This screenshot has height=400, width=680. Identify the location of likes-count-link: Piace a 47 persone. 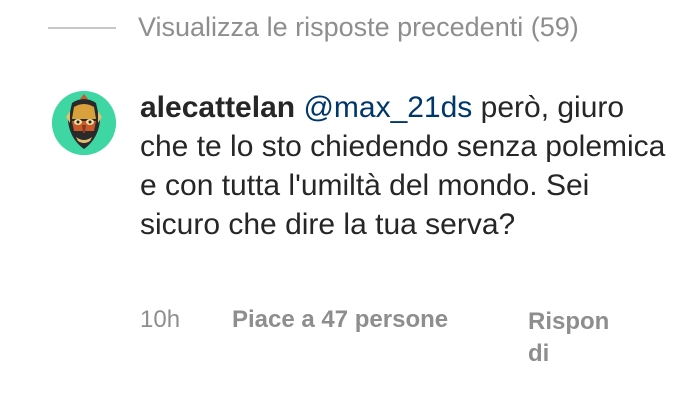
(340, 320).